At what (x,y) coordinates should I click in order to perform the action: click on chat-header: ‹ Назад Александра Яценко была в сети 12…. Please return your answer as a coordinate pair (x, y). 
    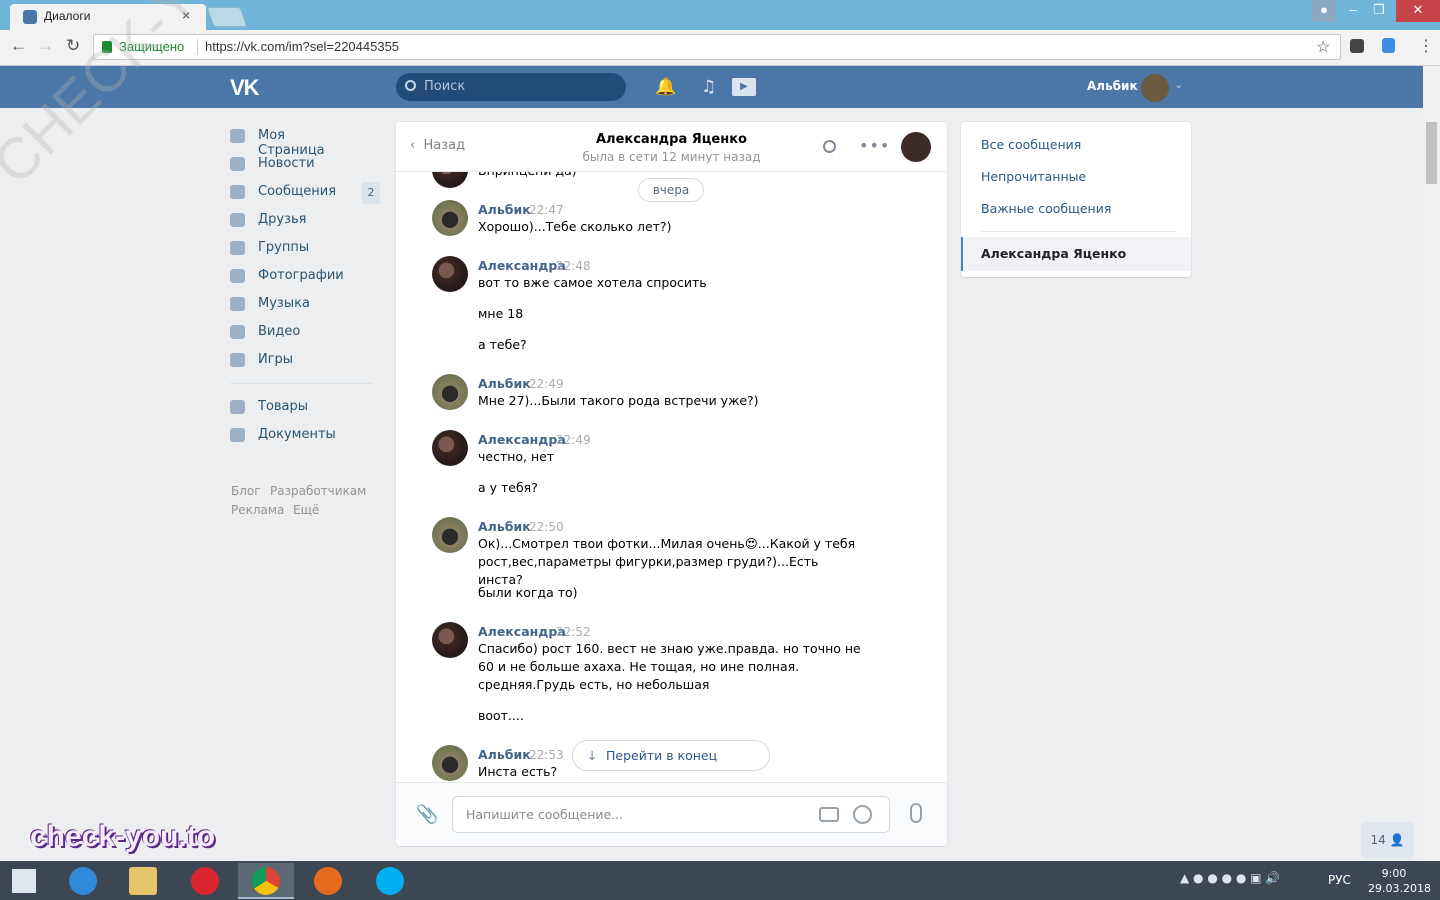
    Looking at the image, I should click on (671, 147).